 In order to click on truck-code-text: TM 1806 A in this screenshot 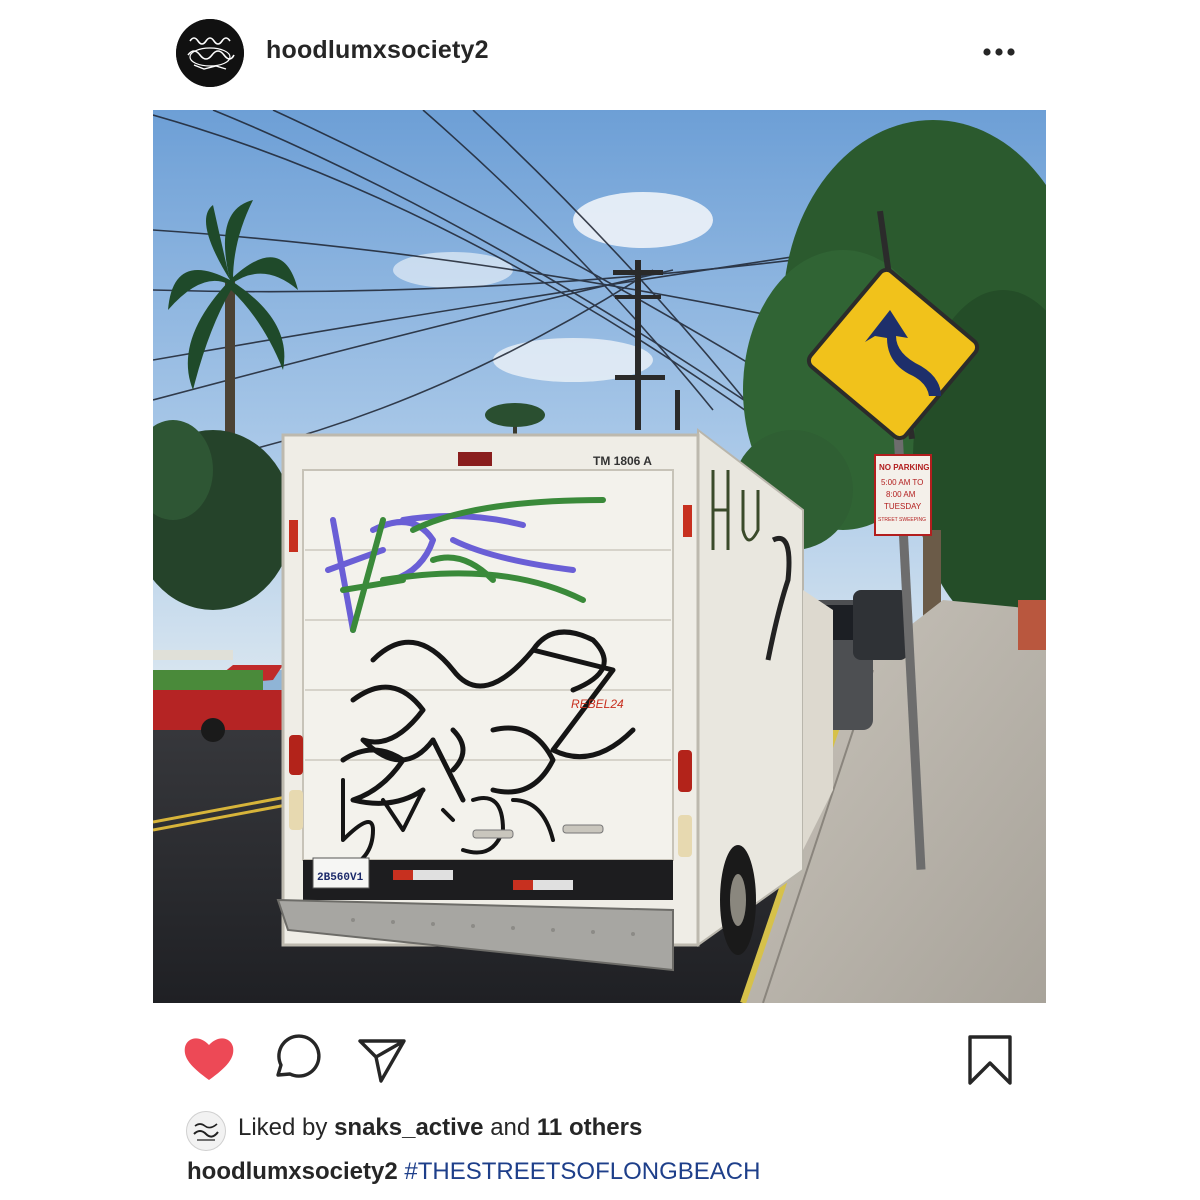, I will do `click(622, 461)`.